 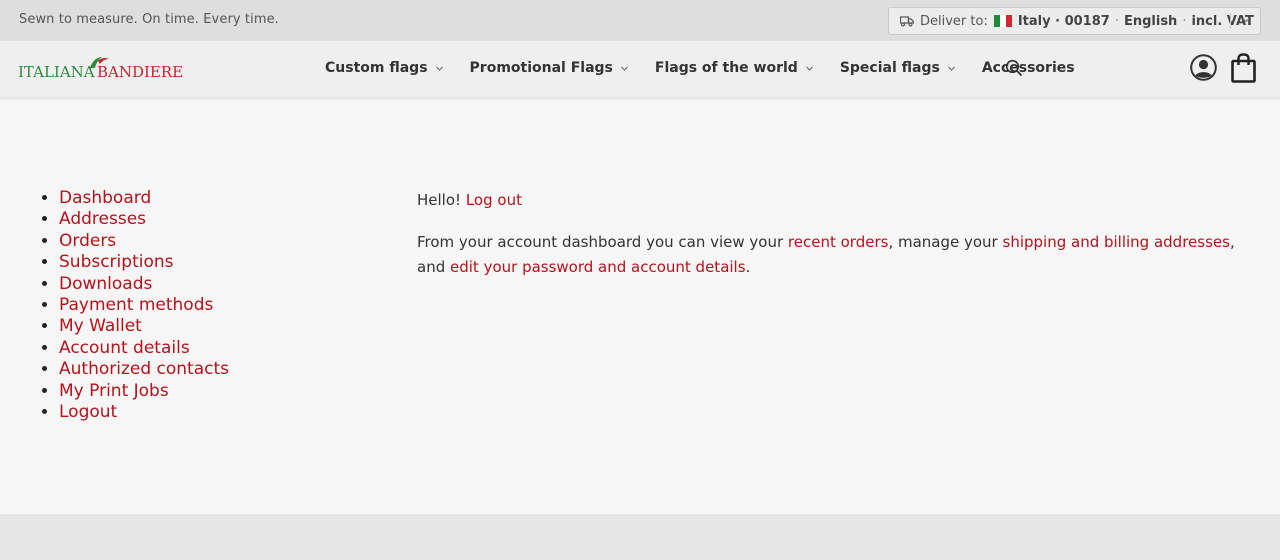 What do you see at coordinates (954, 21) in the screenshot?
I see `deliver-label: Deliver to:` at bounding box center [954, 21].